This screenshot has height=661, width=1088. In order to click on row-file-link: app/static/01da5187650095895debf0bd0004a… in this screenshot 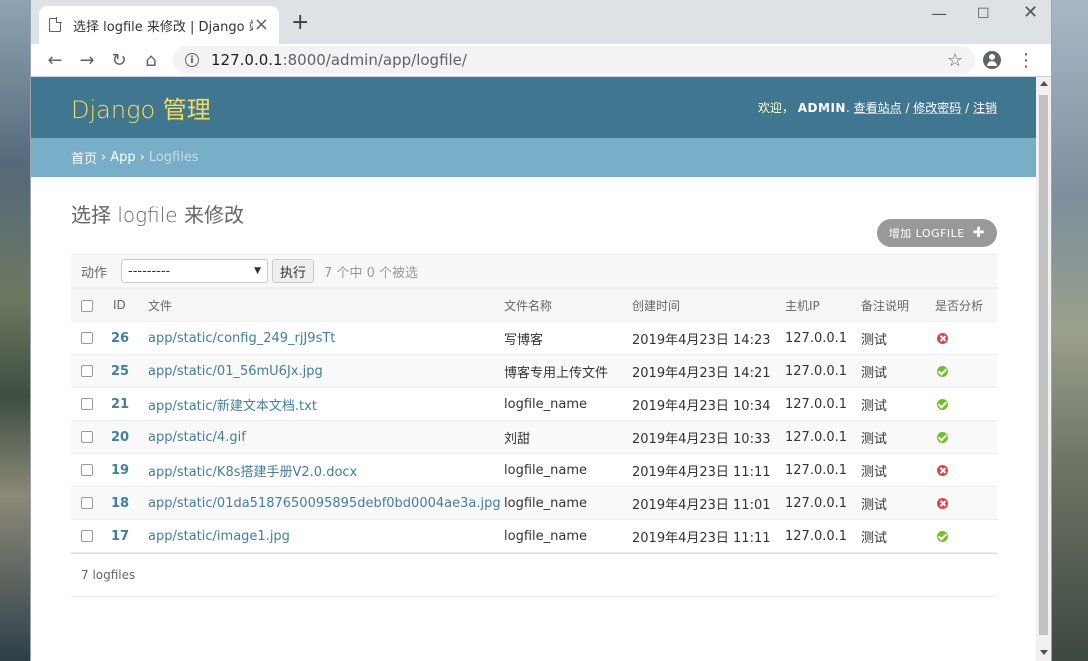, I will do `click(324, 503)`.